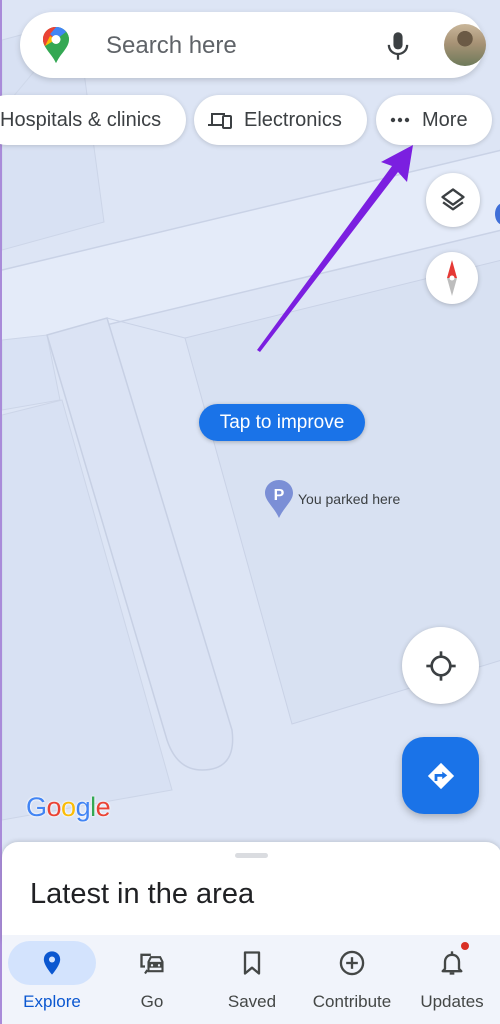  I want to click on directions-icon, so click(440, 775).